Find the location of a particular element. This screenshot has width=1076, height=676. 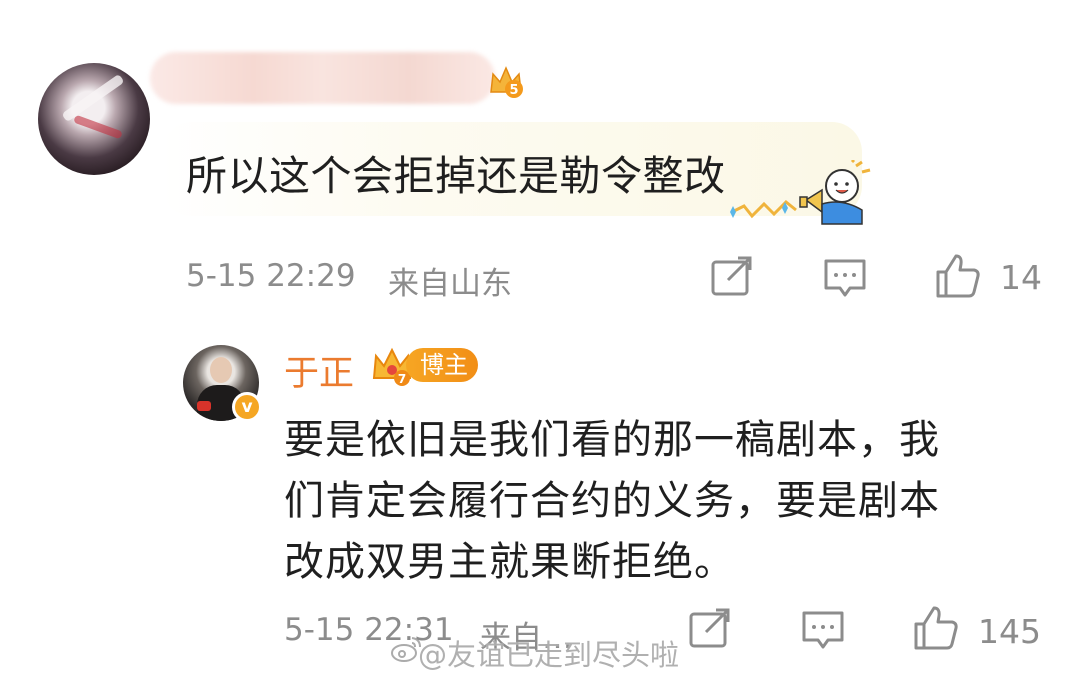

svg-text: 7 is located at coordinates (402, 379).